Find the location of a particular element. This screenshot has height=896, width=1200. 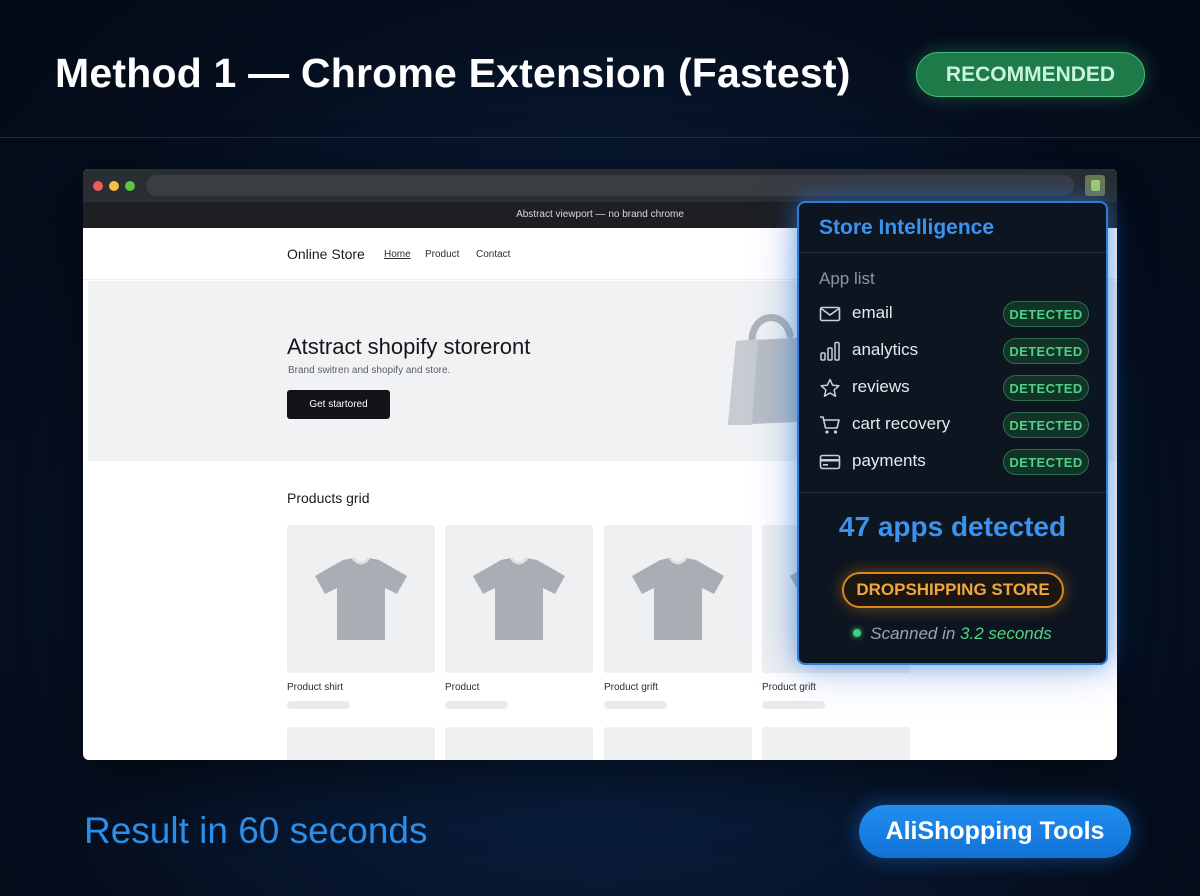

browser-toolbar is located at coordinates (600, 185).